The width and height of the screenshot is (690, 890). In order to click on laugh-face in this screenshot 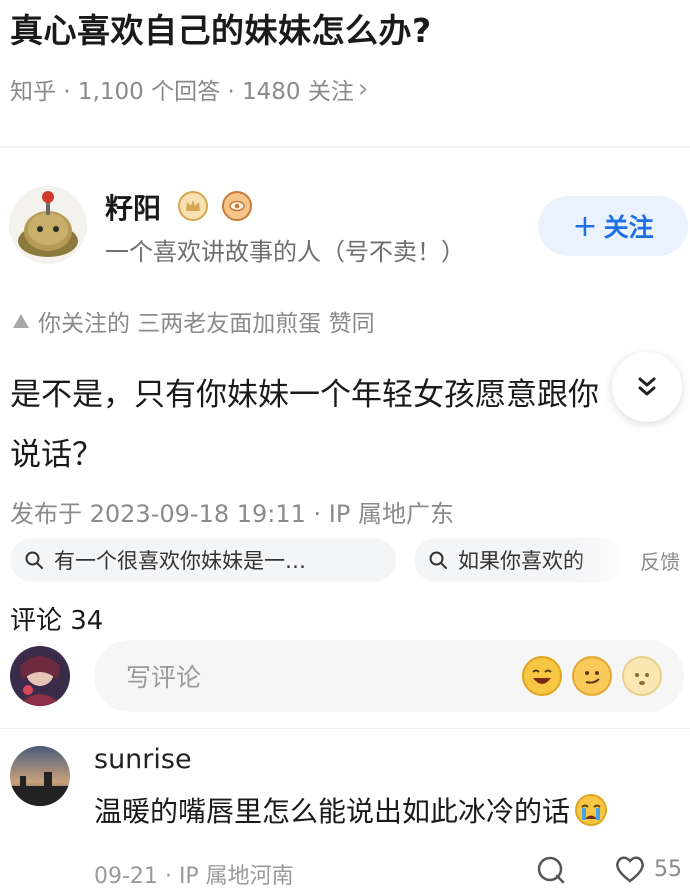, I will do `click(542, 676)`.